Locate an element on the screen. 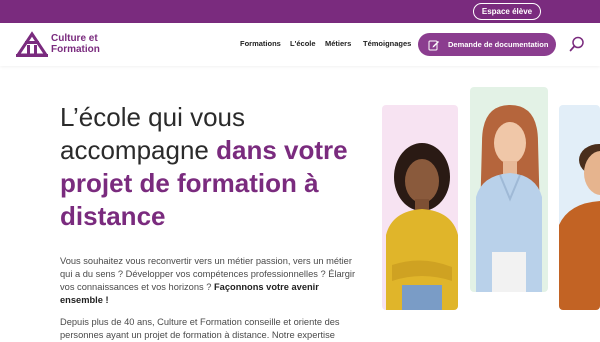 The image size is (600, 342). hero-title-accent-2: projet de formation à is located at coordinates (189, 183).